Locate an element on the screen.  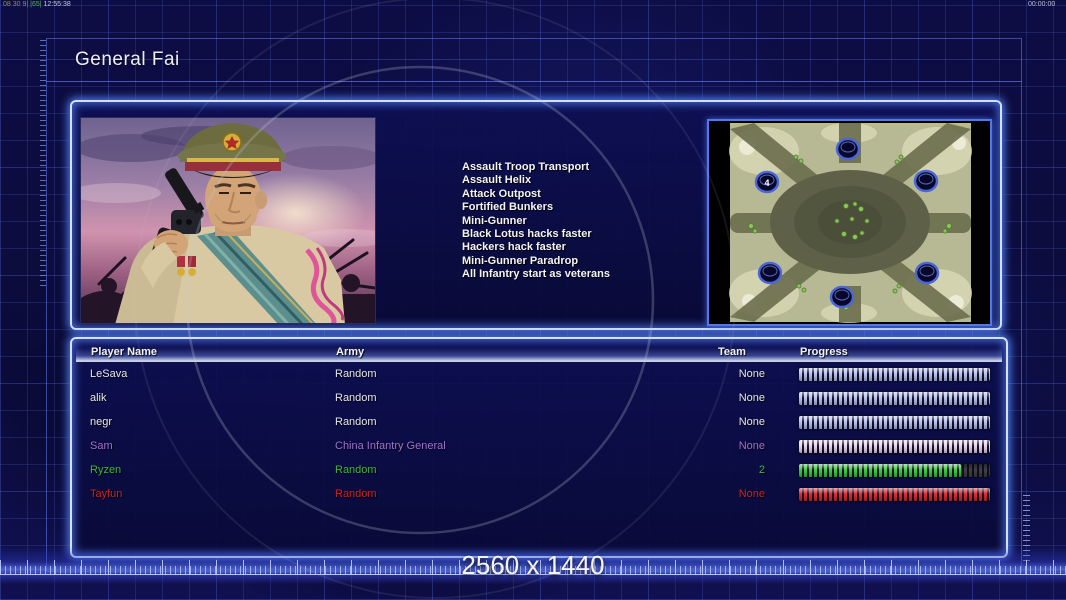
ability-item: Hackers hack faster is located at coordinates (514, 247).